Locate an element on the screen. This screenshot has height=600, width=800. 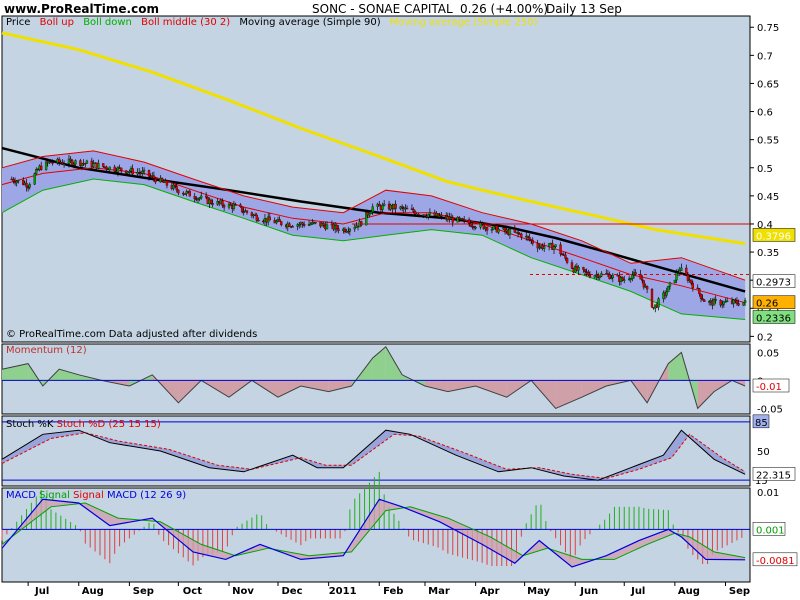
price-tick-label: 0.75 is located at coordinates (768, 28).